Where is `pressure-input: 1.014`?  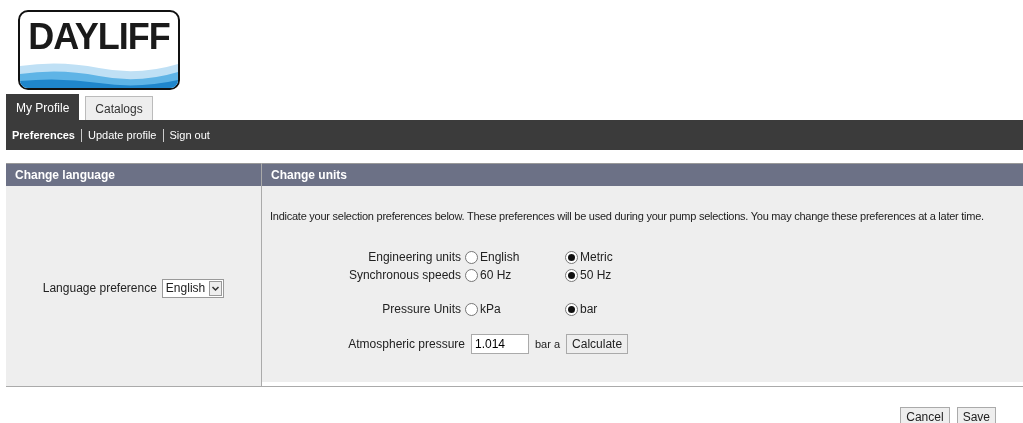 pressure-input: 1.014 is located at coordinates (500, 344).